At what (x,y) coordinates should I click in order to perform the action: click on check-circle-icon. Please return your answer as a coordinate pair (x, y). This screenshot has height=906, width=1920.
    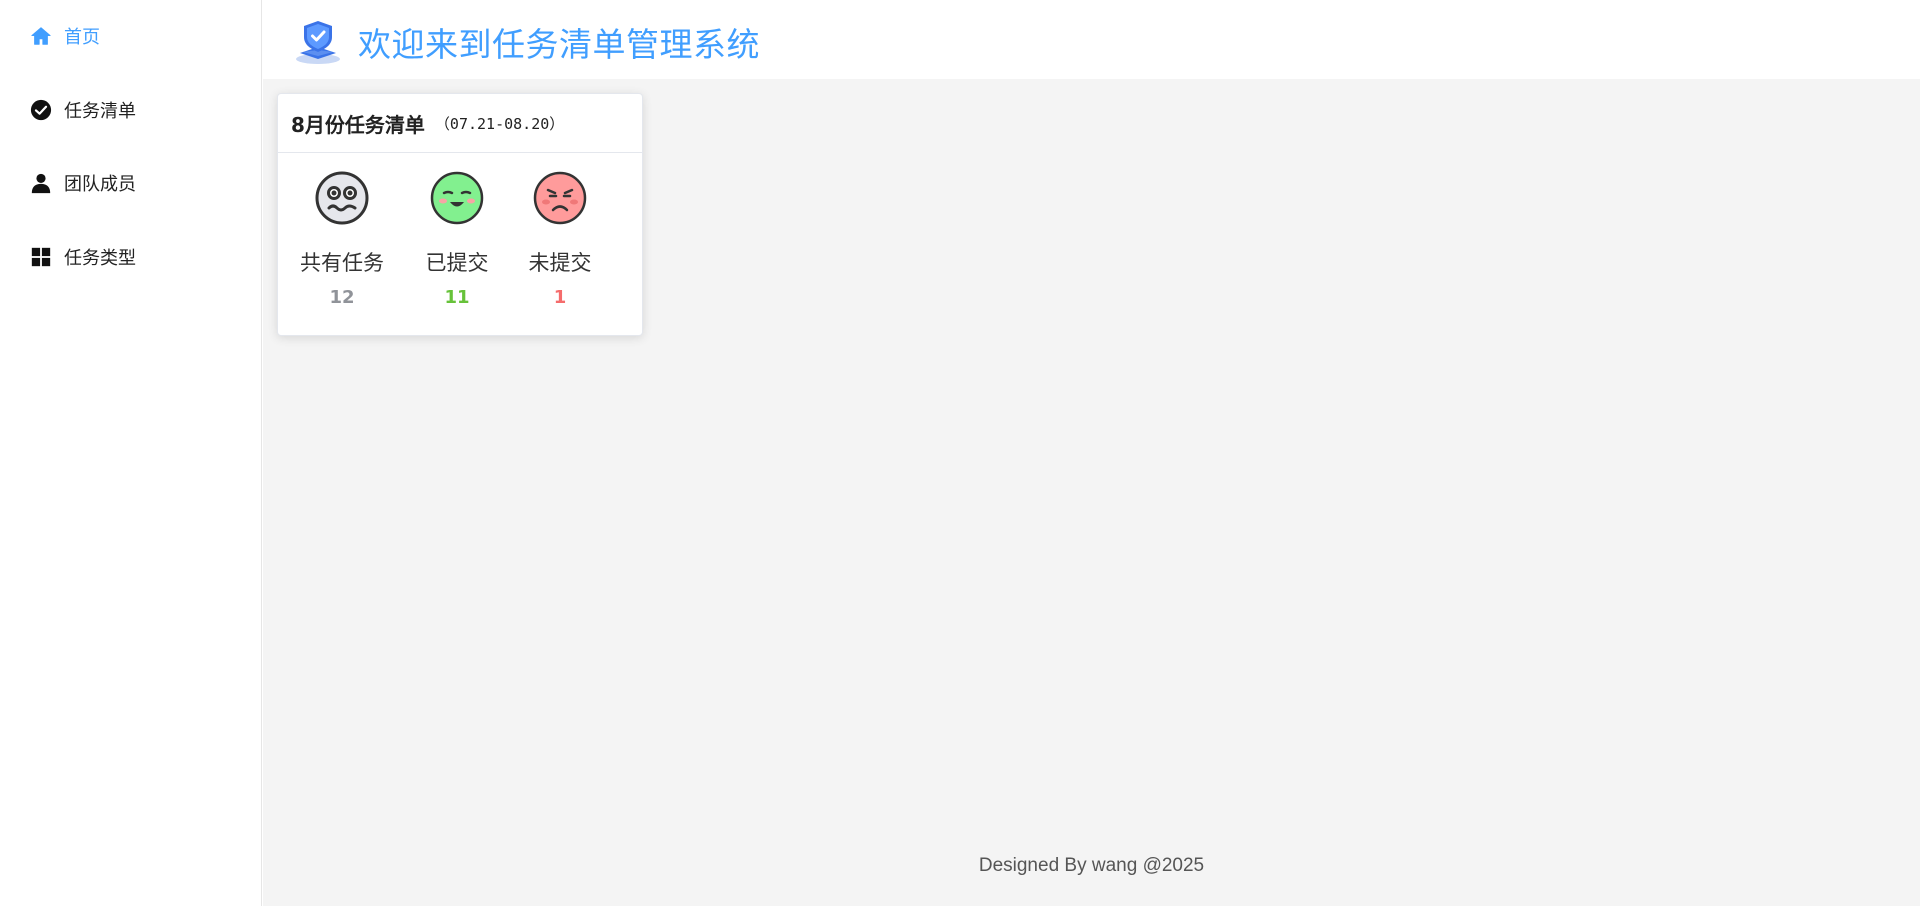
    Looking at the image, I should click on (41, 110).